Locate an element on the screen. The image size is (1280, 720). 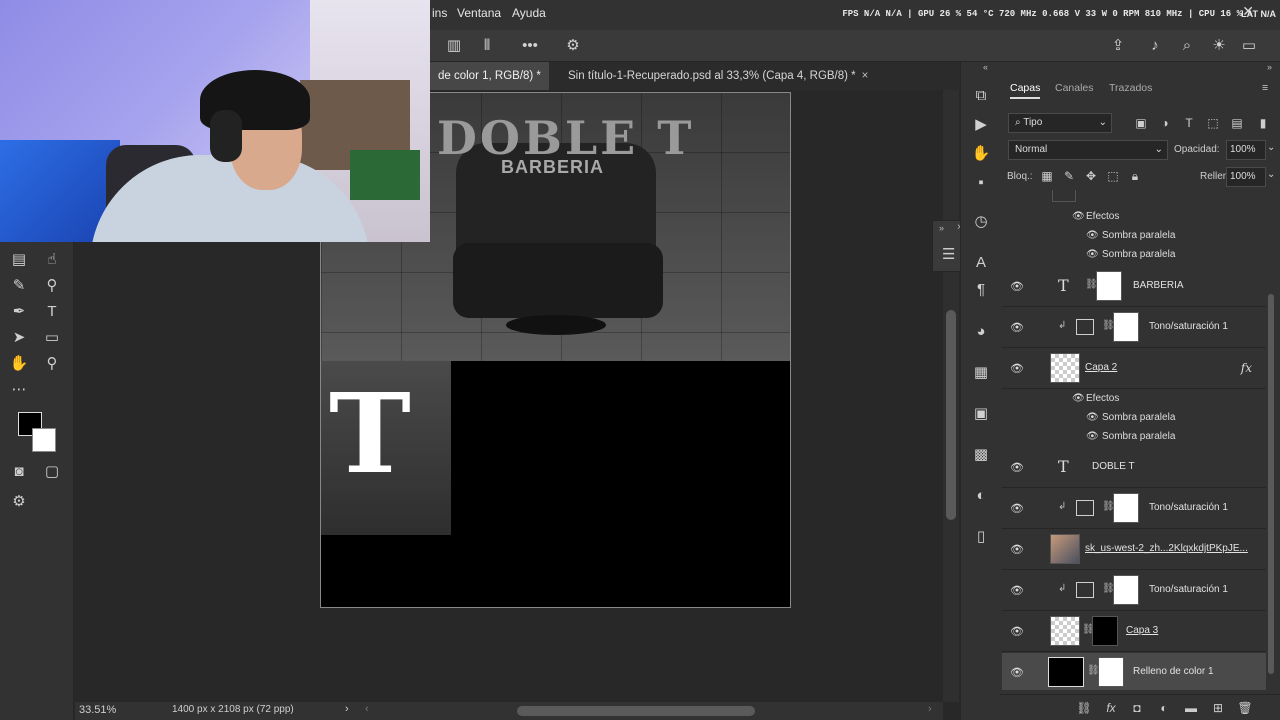
share-icon: ⇪ is located at coordinates (1118, 46).